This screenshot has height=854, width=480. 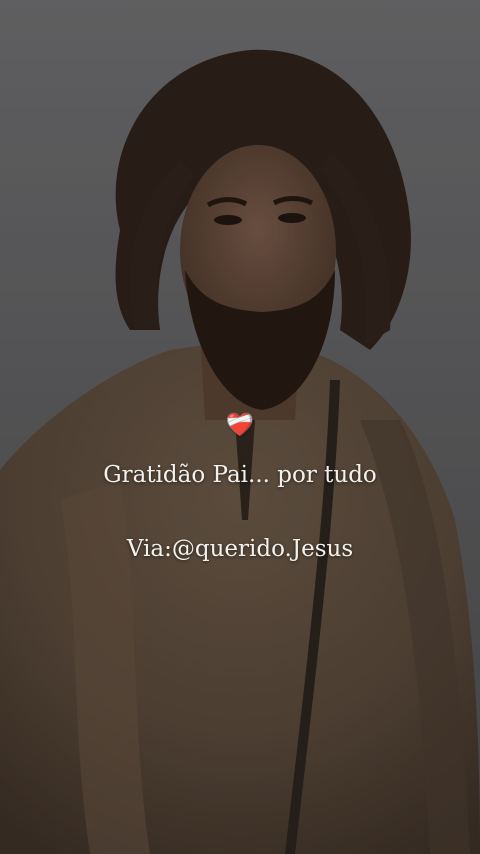 What do you see at coordinates (240, 475) in the screenshot?
I see `caption-text: Gratidão Pai... por tudo` at bounding box center [240, 475].